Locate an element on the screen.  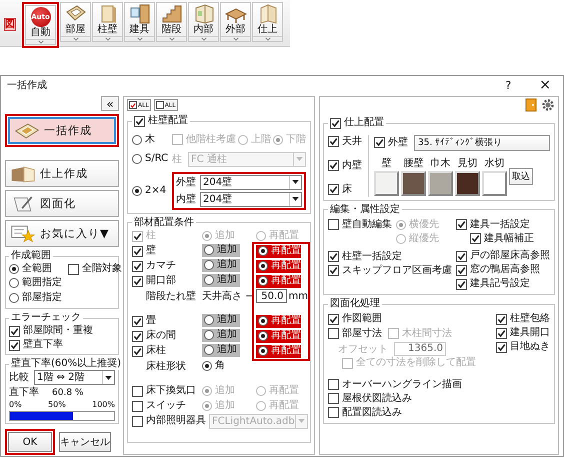
radio-button: 2×4 is located at coordinates (152, 191).